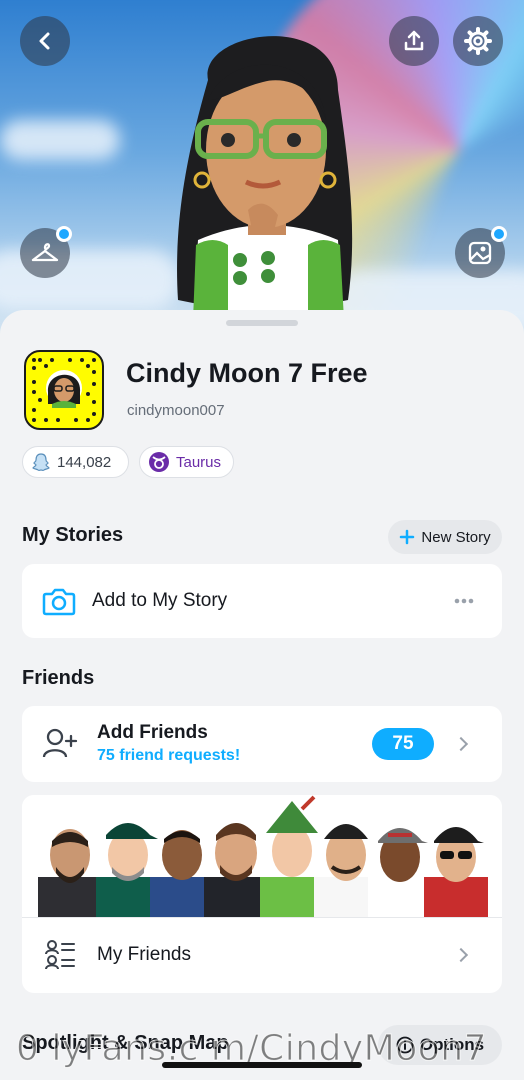 The width and height of the screenshot is (524, 1080). I want to click on snapcode, so click(64, 390).